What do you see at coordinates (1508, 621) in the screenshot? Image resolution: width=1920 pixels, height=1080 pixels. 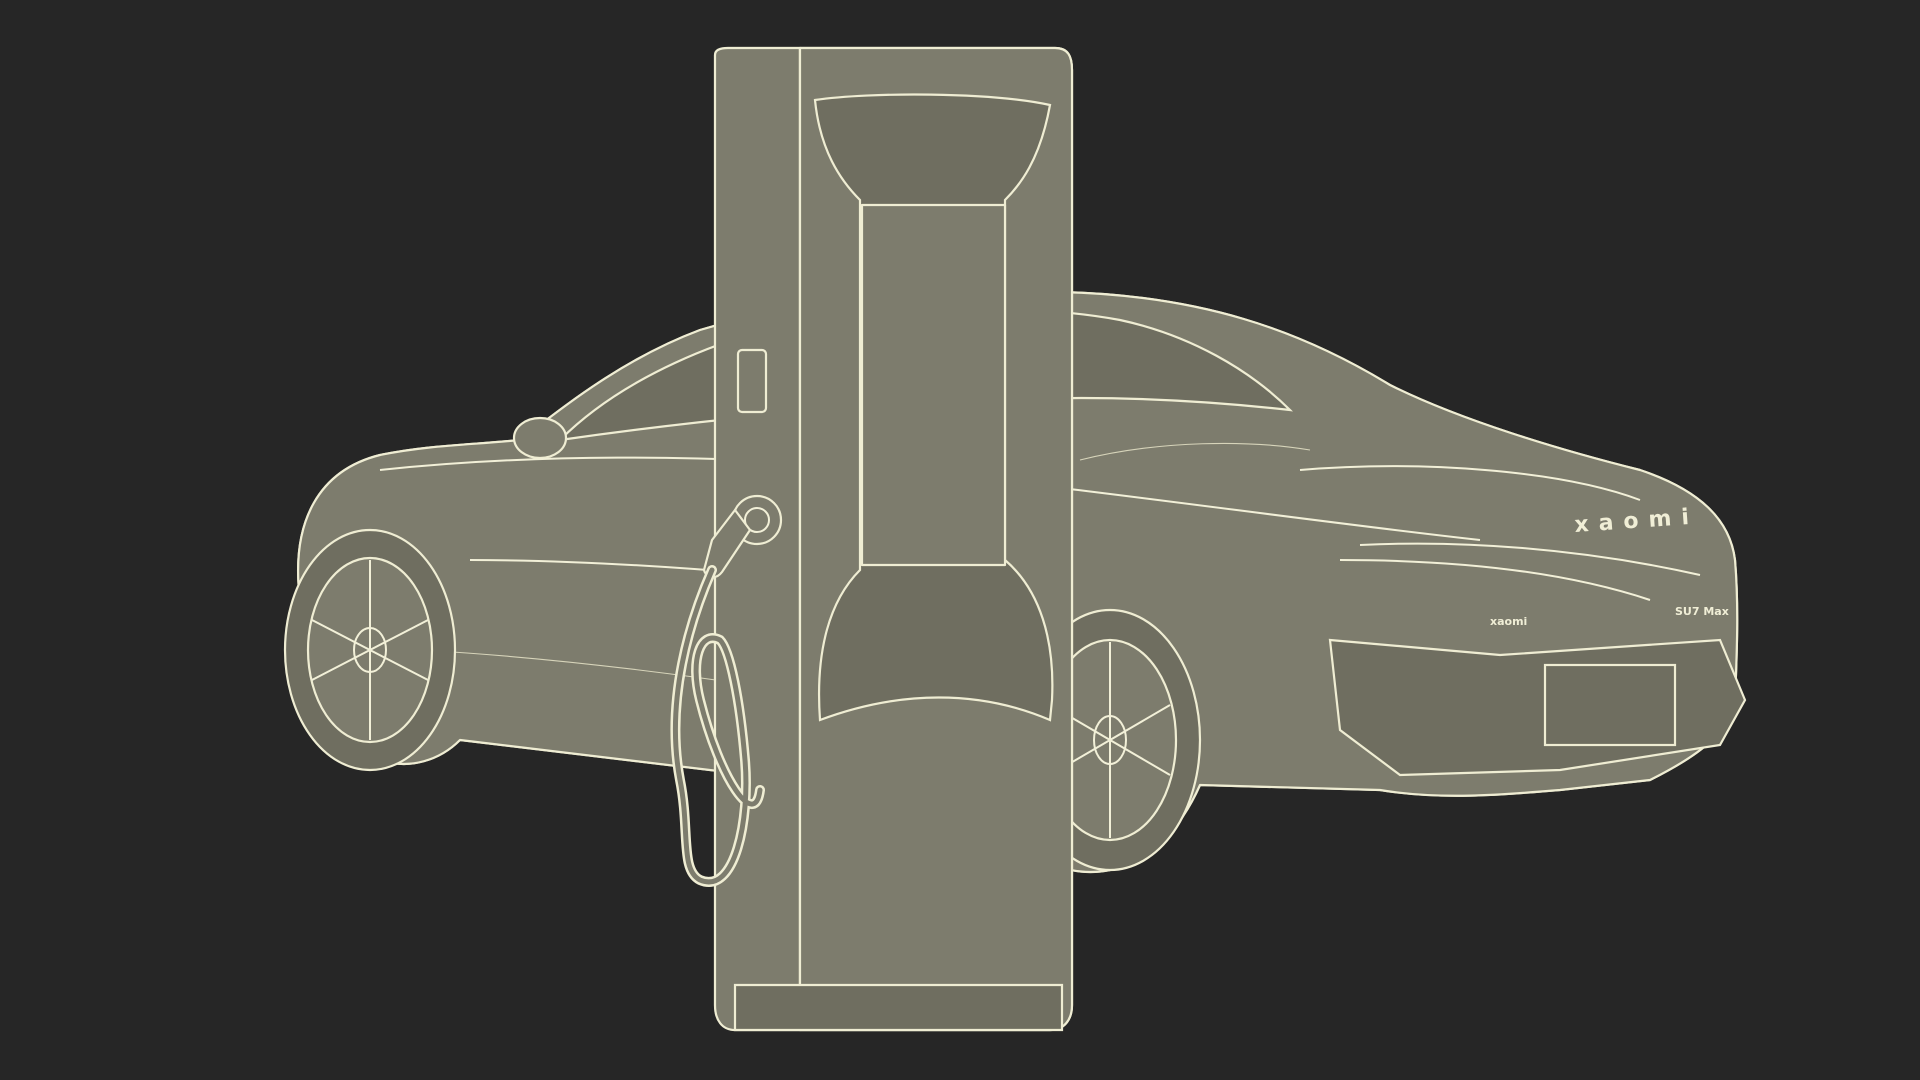 I see `trim-badge-left: xaomi` at bounding box center [1508, 621].